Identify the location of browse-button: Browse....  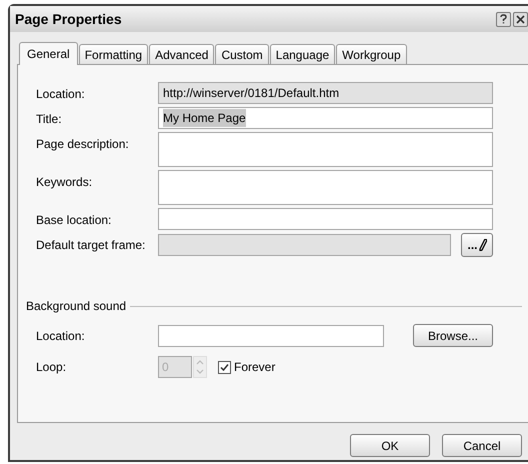
(453, 335).